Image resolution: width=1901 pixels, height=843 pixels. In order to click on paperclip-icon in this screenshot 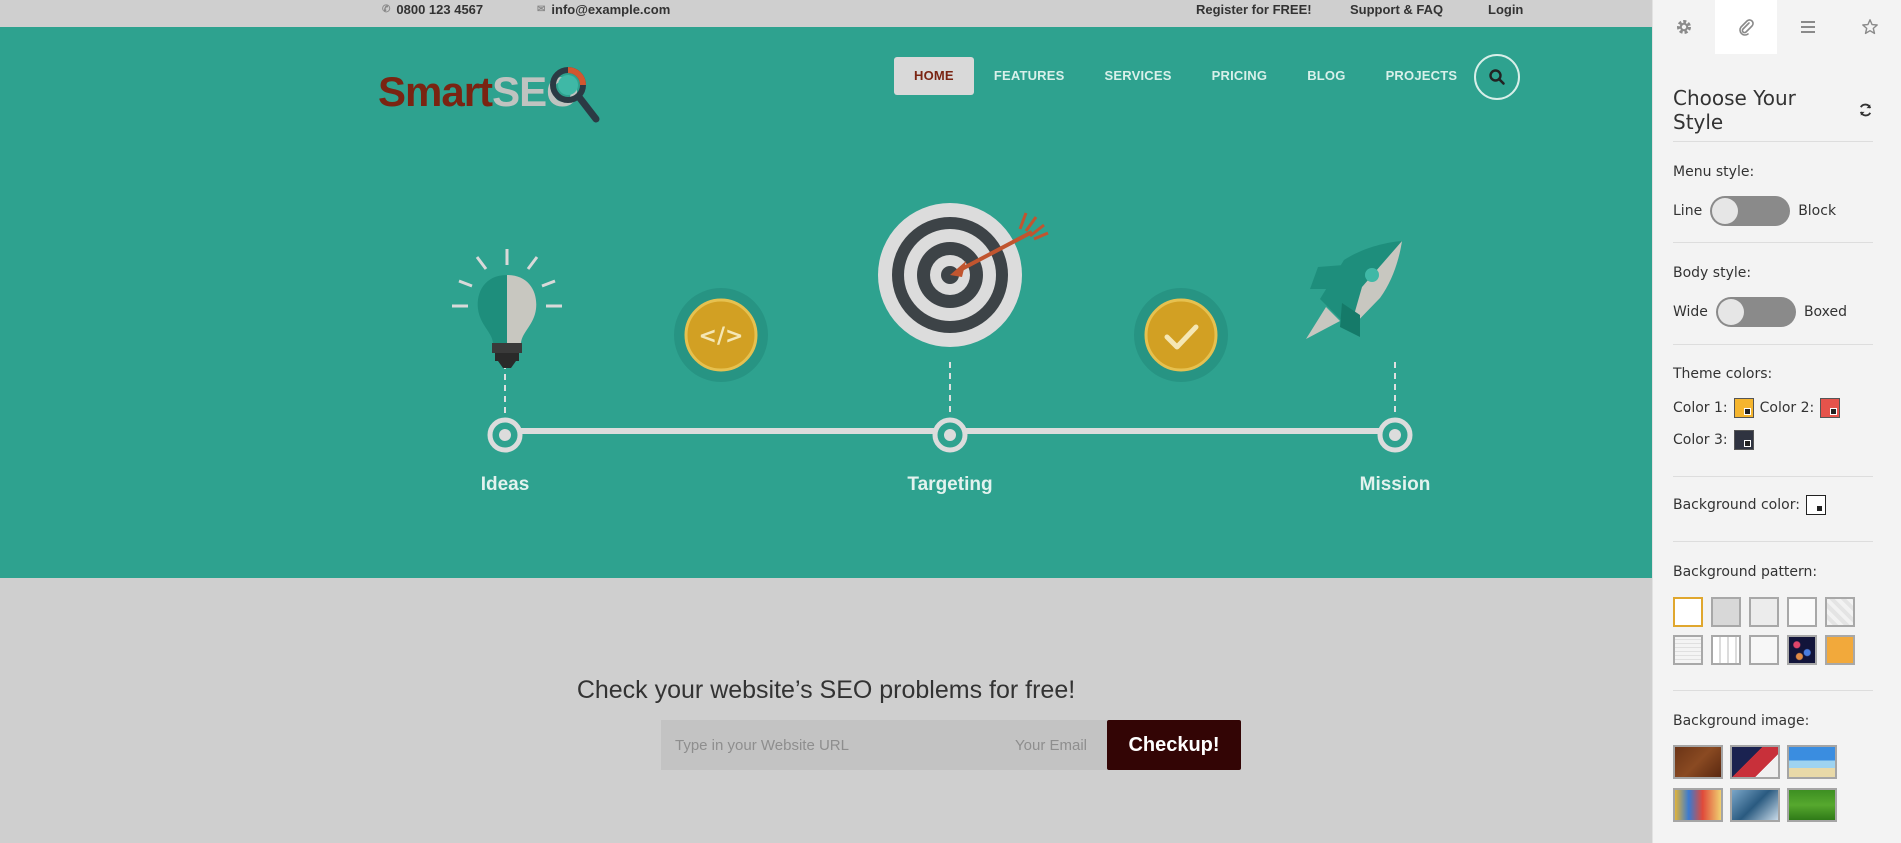, I will do `click(1746, 27)`.